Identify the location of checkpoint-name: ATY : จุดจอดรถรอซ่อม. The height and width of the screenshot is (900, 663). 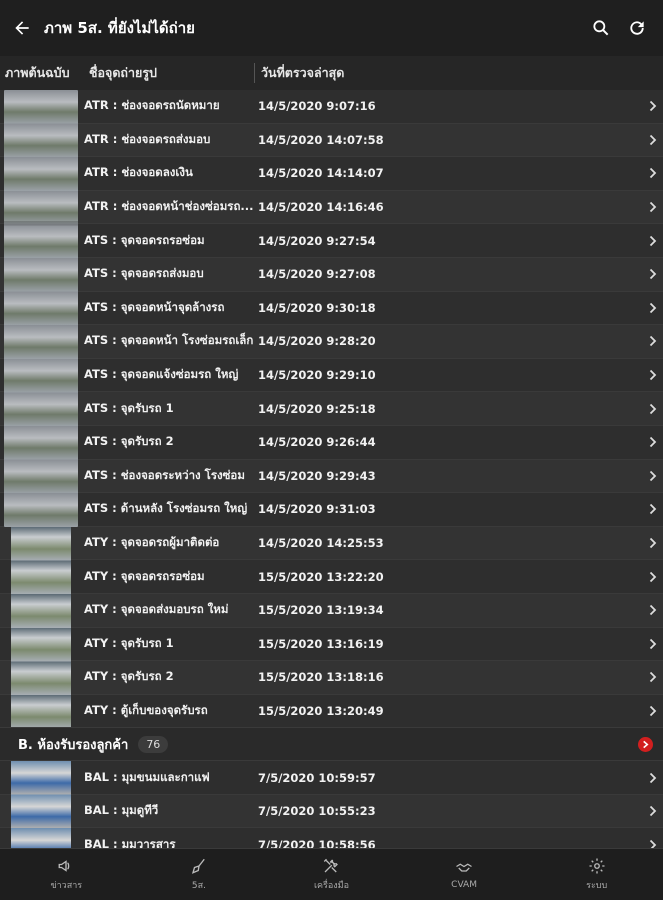
(144, 575).